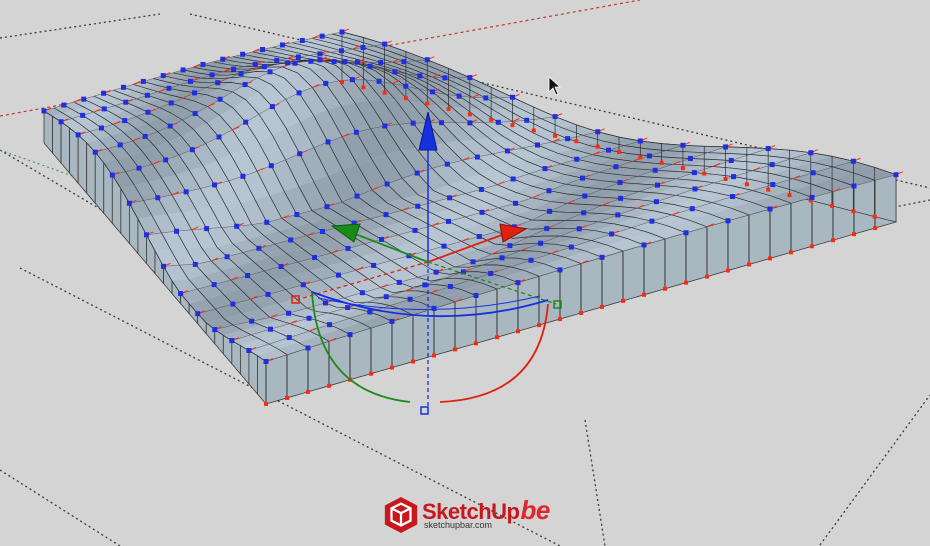 The width and height of the screenshot is (930, 546). Describe the element at coordinates (424, 410) in the screenshot. I see `z-scale-handle` at that location.